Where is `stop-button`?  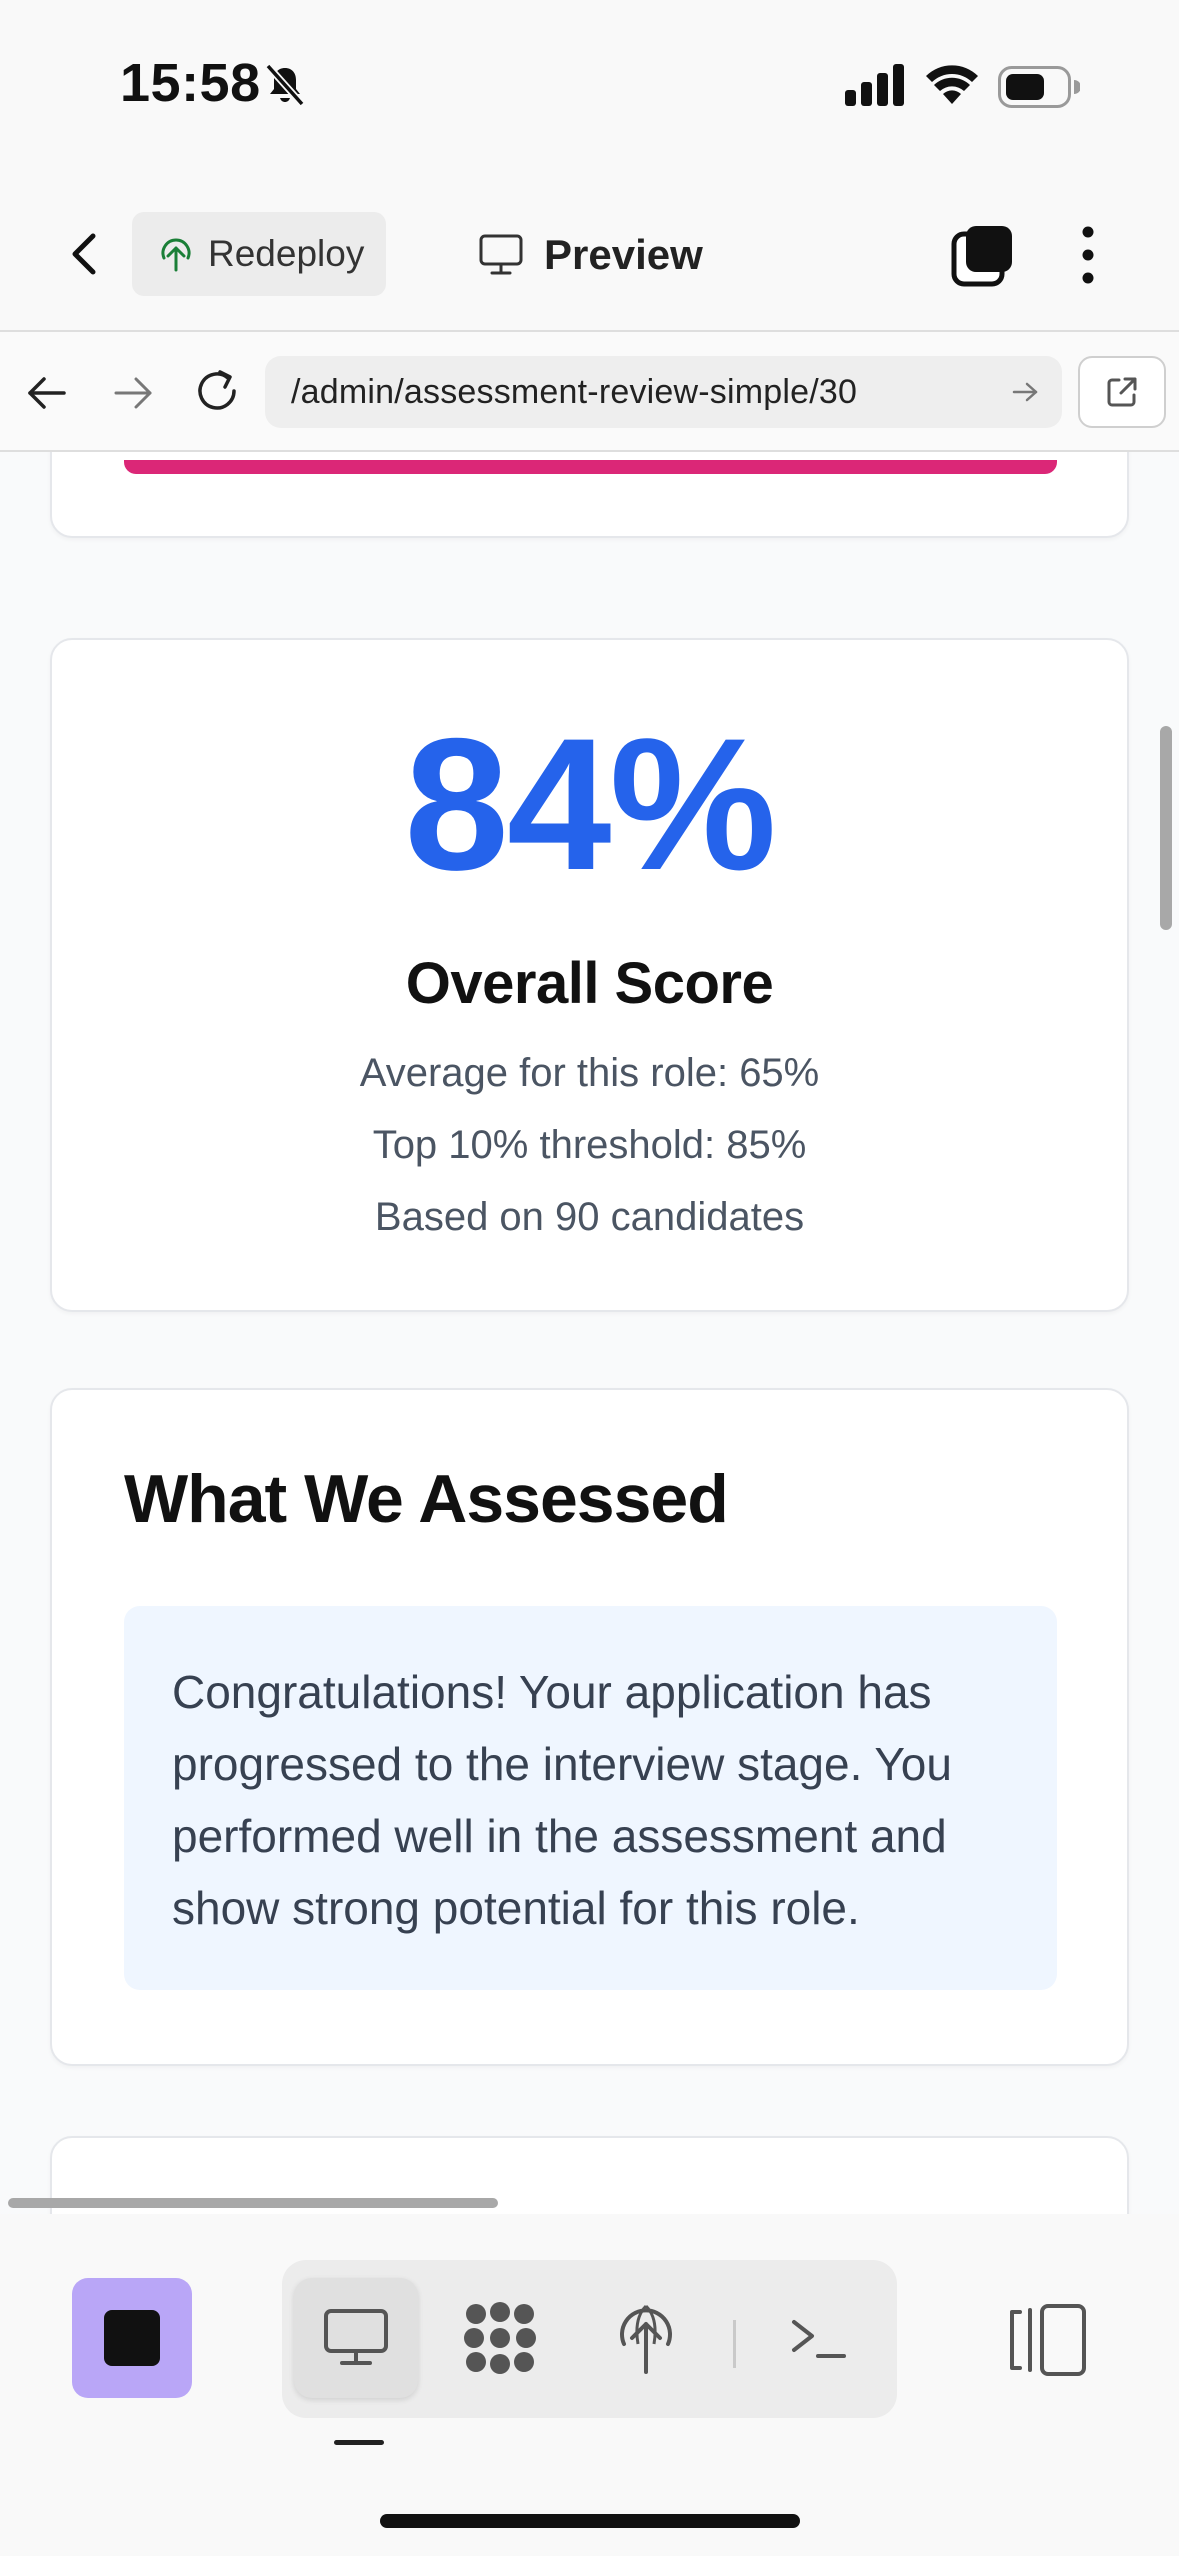
stop-button is located at coordinates (132, 2338).